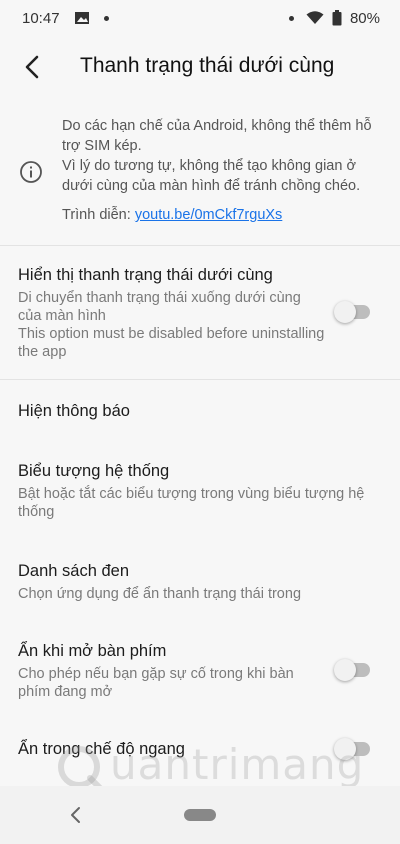  Describe the element at coordinates (31, 172) in the screenshot. I see `info-icon` at that location.